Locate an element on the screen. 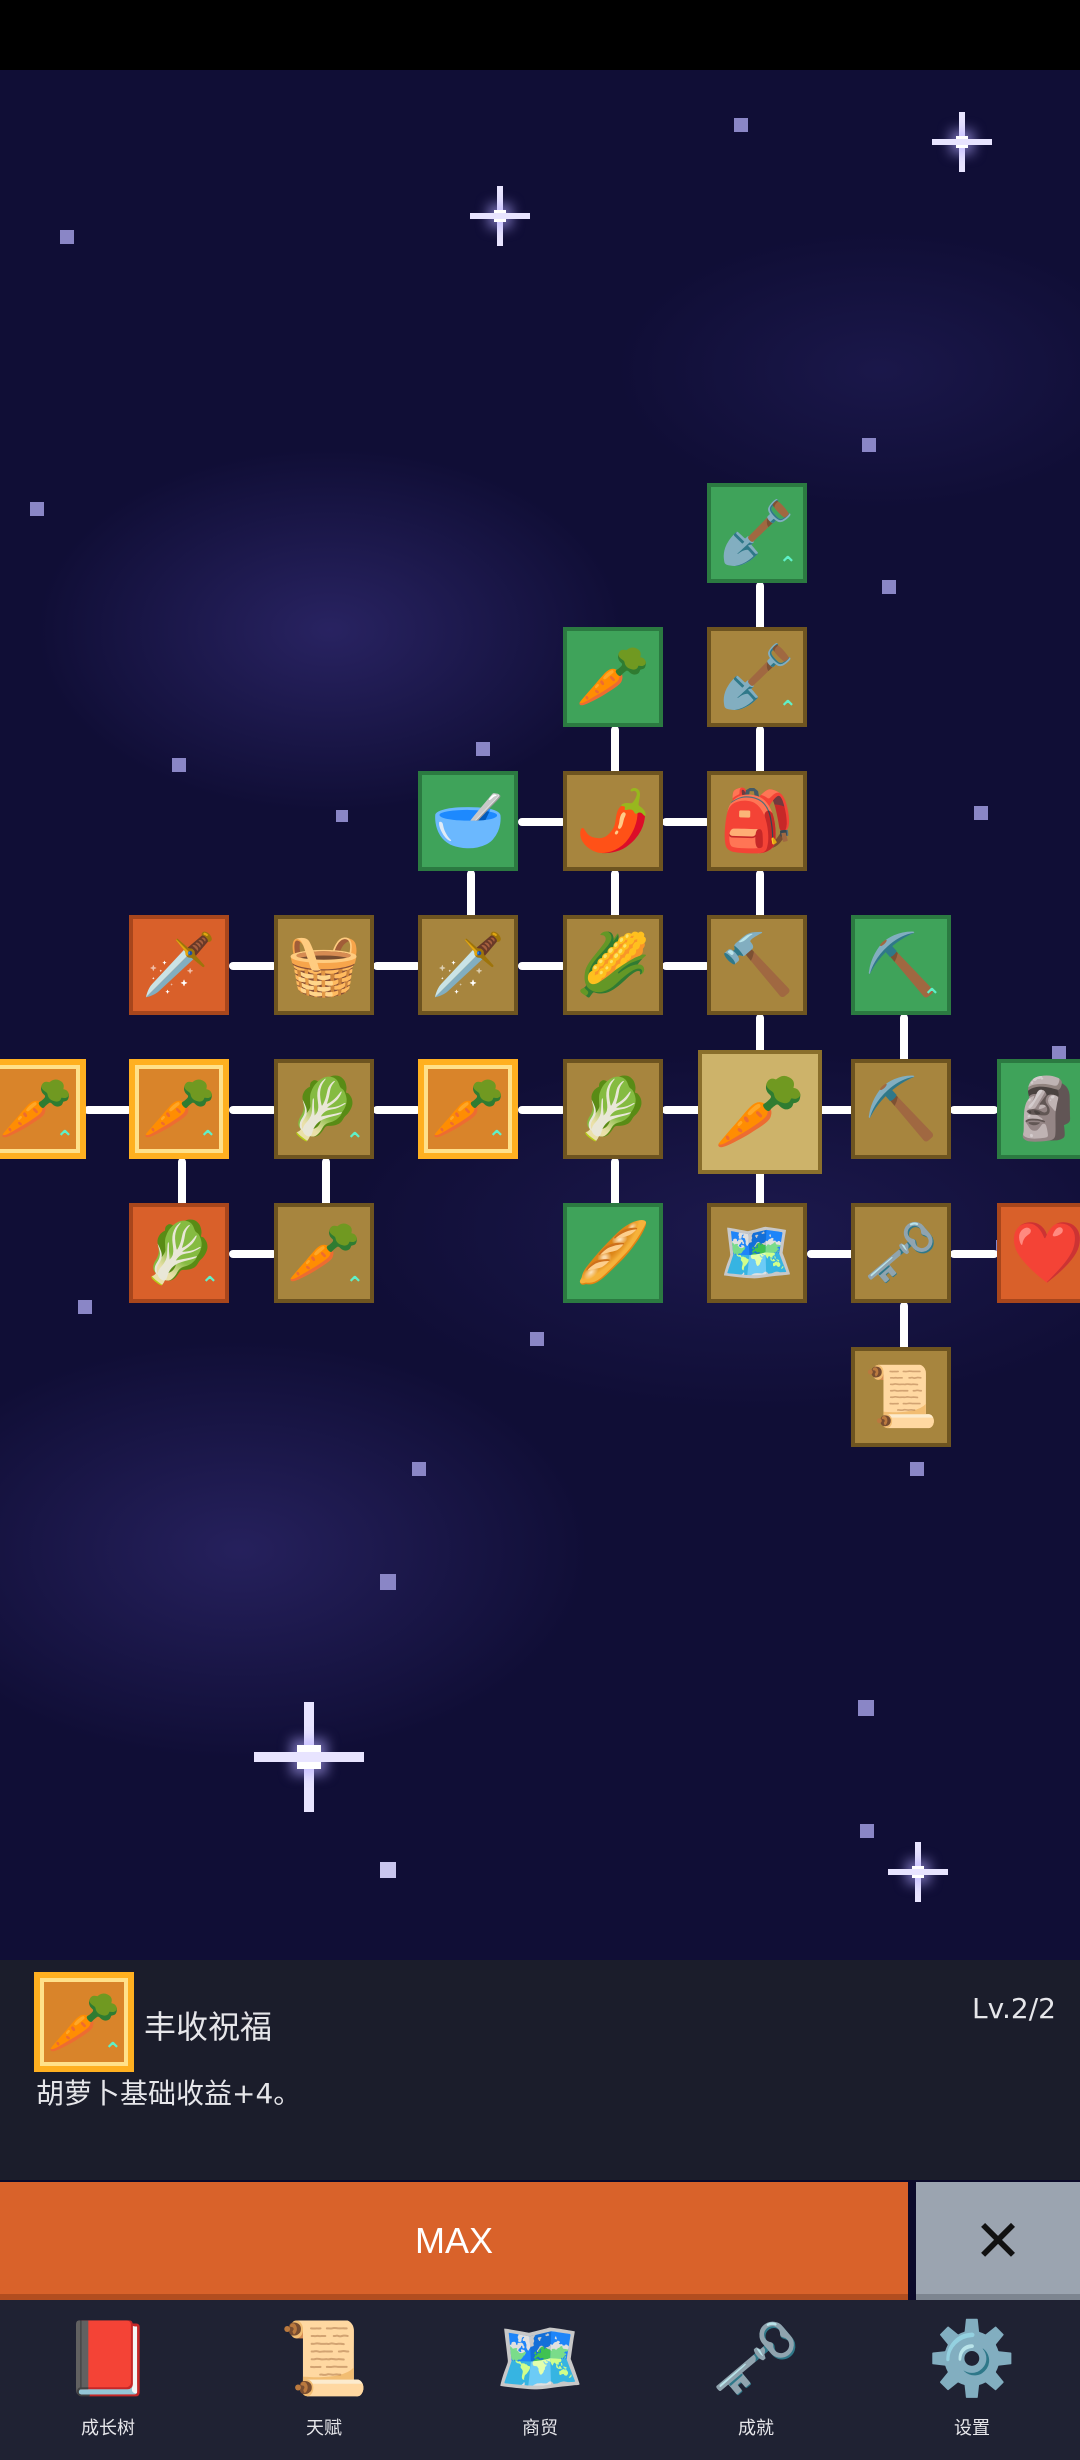 This screenshot has width=1080, height=2460. skill-node-carrot-center: 🥕 is located at coordinates (760, 1112).